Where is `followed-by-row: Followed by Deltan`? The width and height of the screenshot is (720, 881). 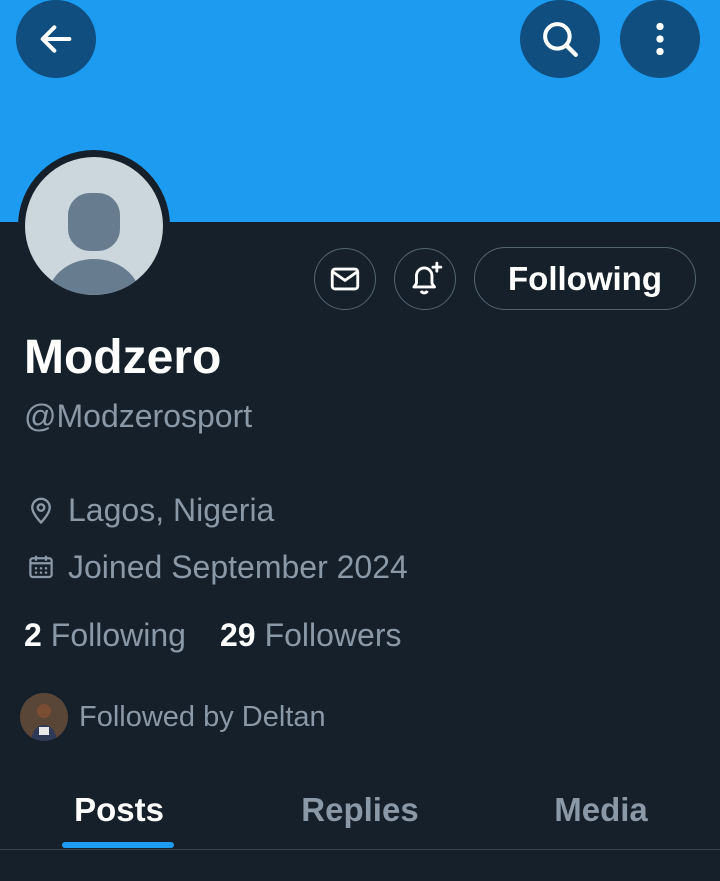
followed-by-row: Followed by Deltan is located at coordinates (173, 717).